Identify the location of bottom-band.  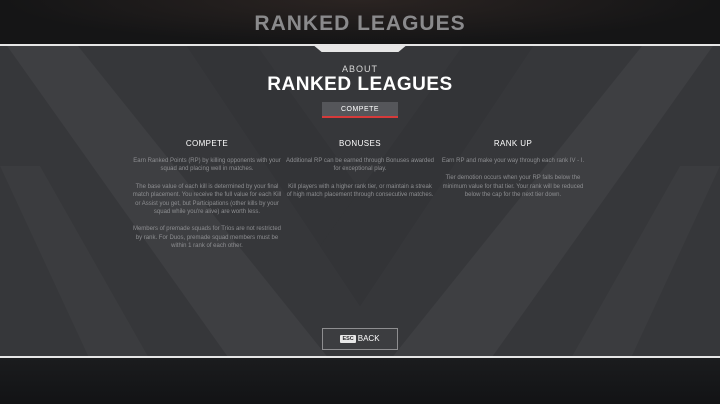
(360, 381).